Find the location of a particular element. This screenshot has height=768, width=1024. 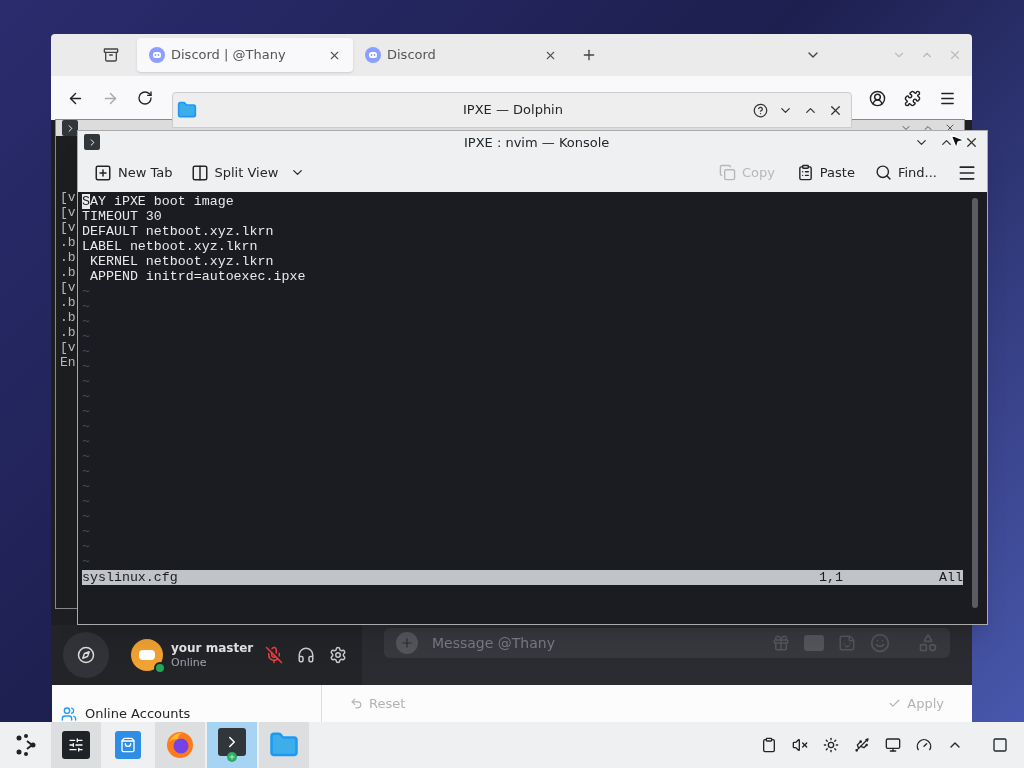

file-name: syslinux.cfg is located at coordinates (130, 577).